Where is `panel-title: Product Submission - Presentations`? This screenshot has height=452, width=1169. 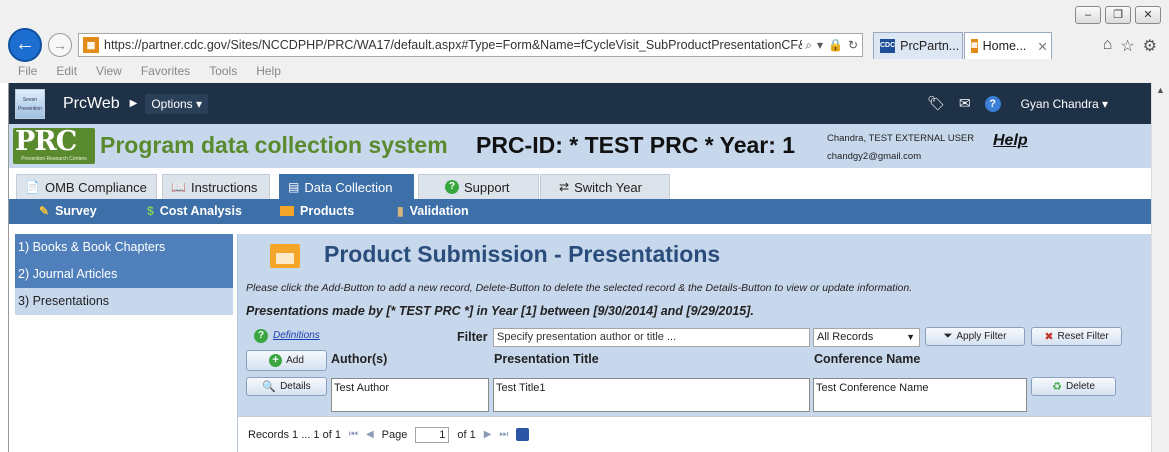
panel-title: Product Submission - Presentations is located at coordinates (522, 254).